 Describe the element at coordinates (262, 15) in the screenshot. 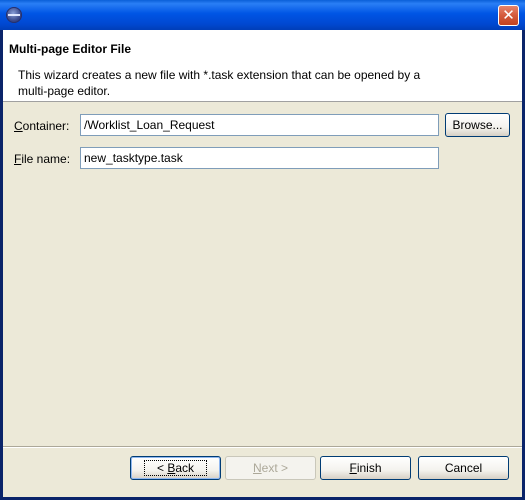

I see `title-bar: ✕` at that location.